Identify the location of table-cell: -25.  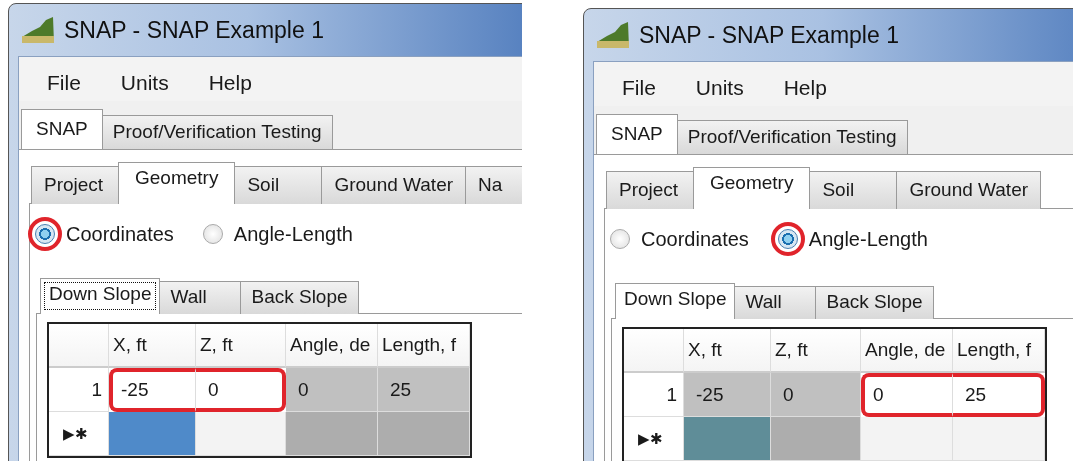
(152, 390).